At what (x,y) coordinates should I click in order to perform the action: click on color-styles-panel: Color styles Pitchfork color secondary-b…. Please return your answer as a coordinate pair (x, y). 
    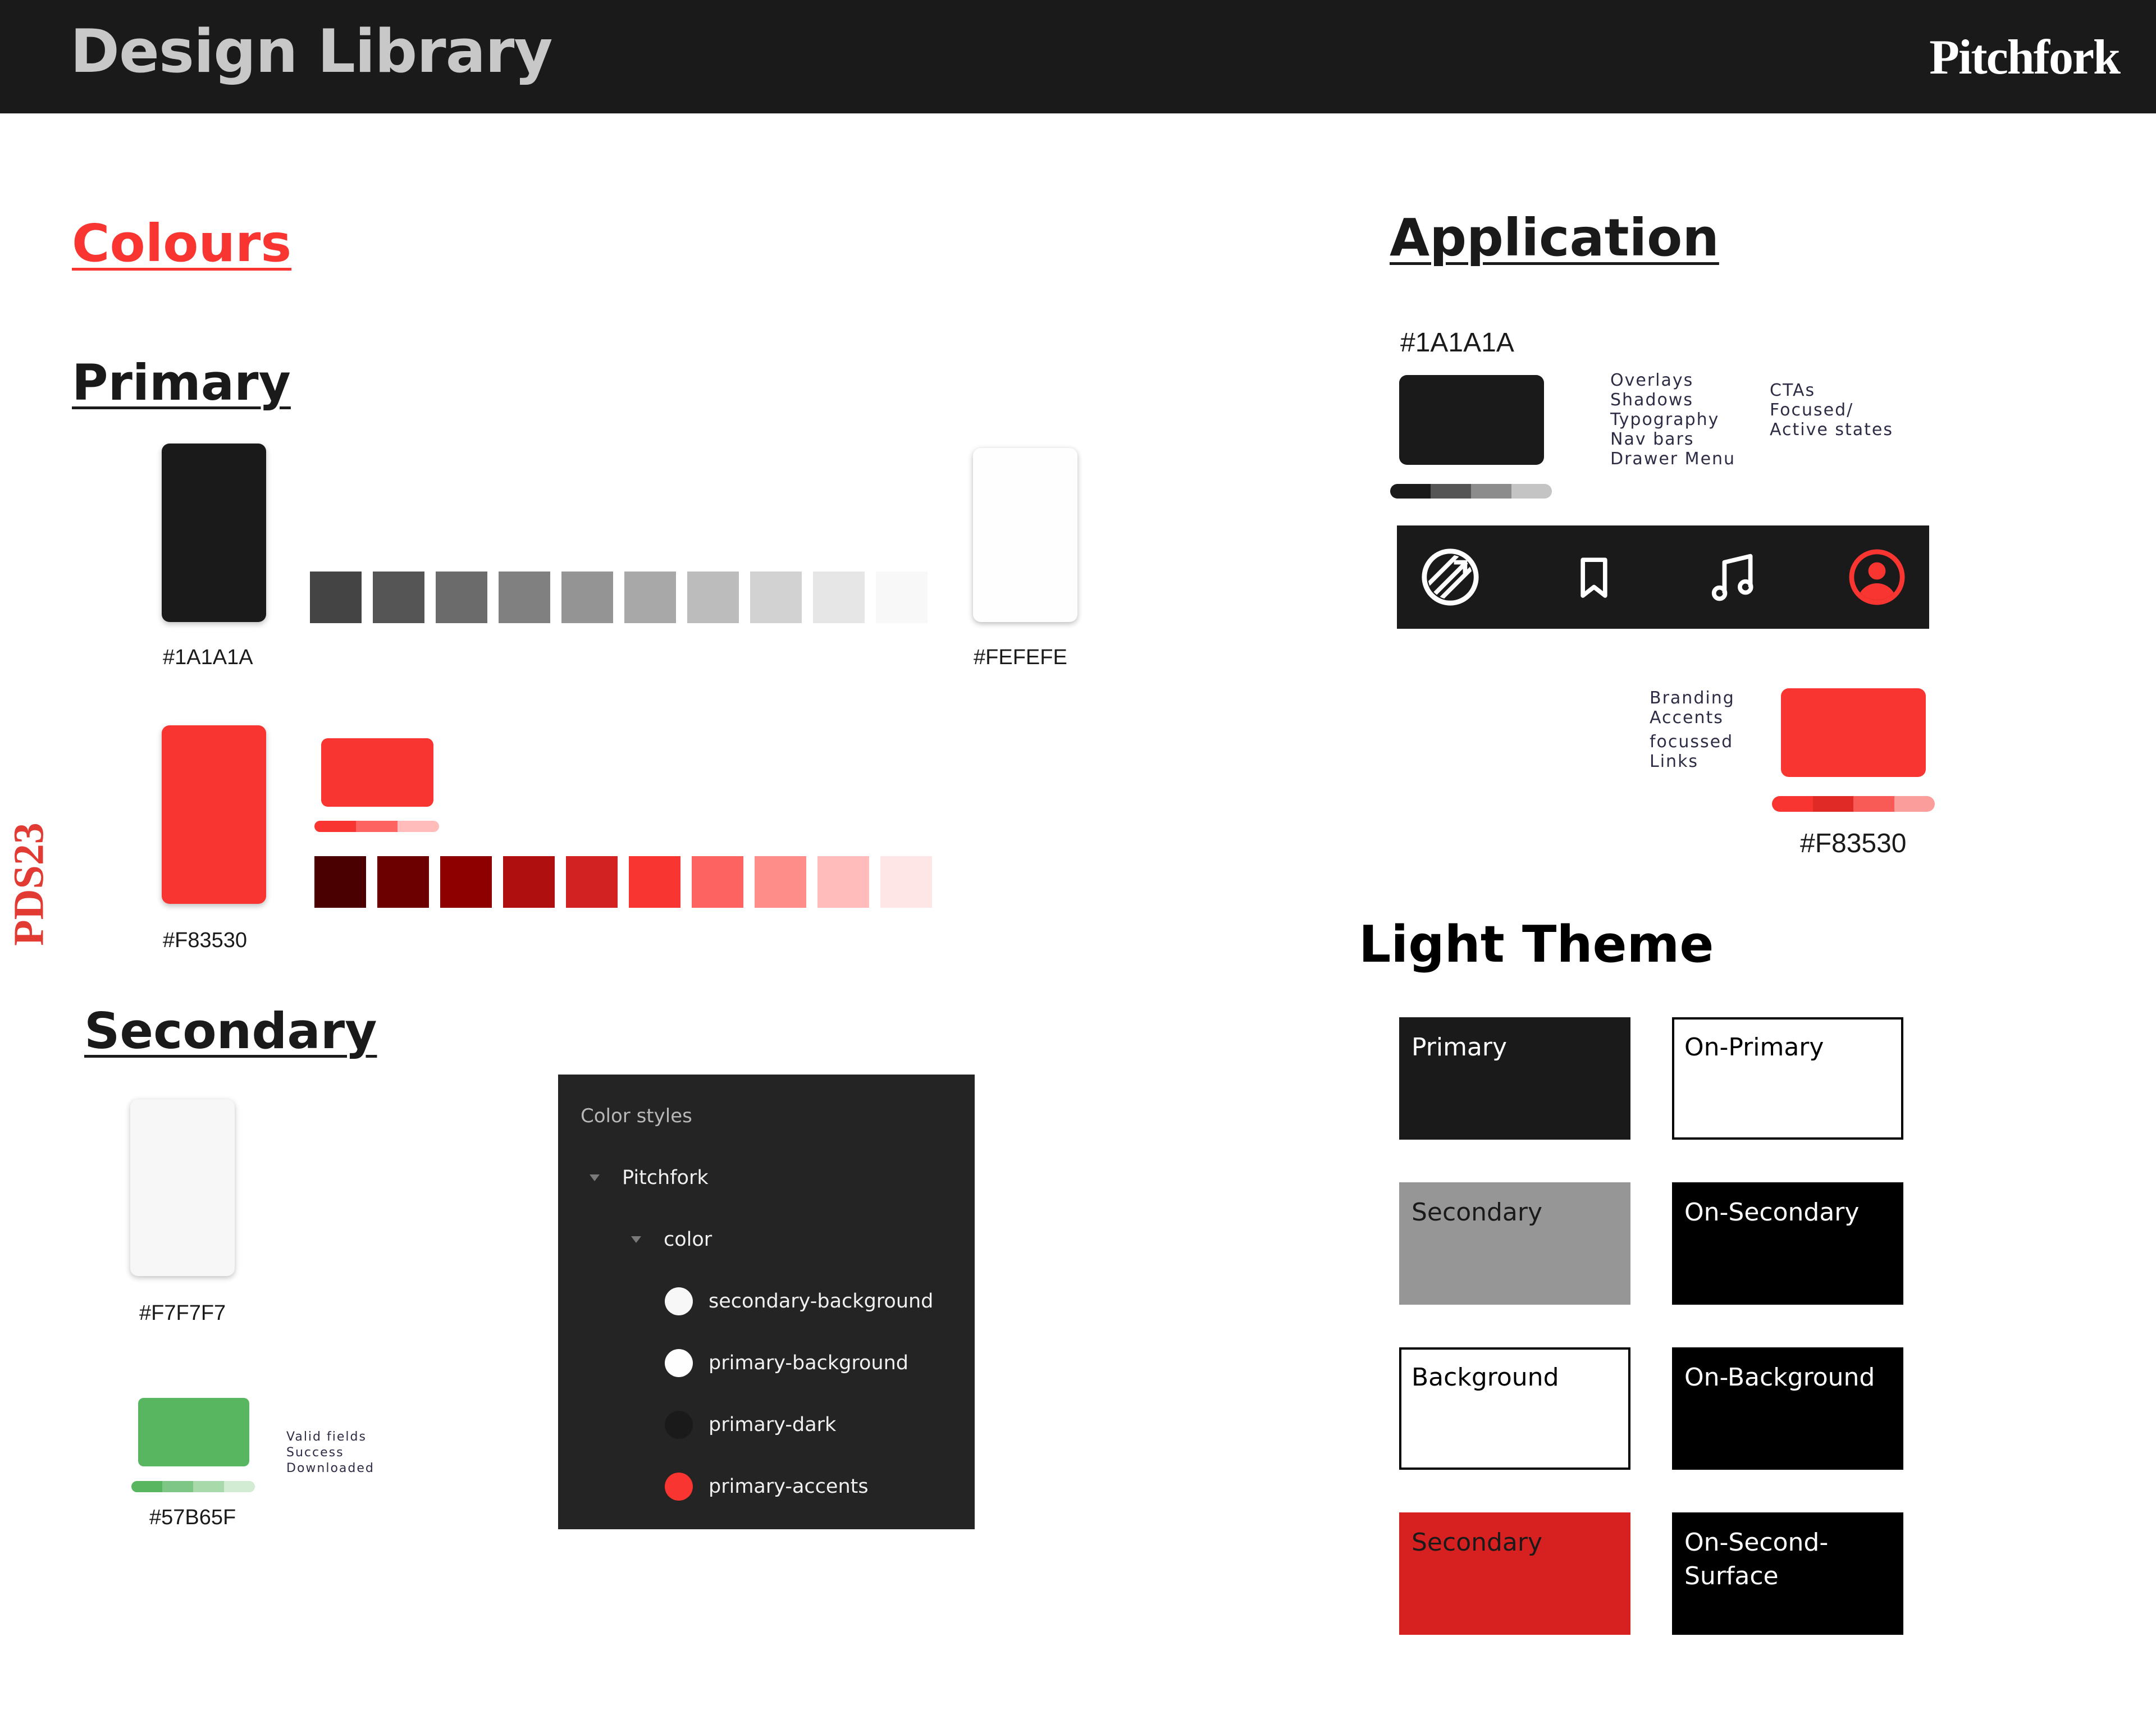
    Looking at the image, I should click on (766, 1302).